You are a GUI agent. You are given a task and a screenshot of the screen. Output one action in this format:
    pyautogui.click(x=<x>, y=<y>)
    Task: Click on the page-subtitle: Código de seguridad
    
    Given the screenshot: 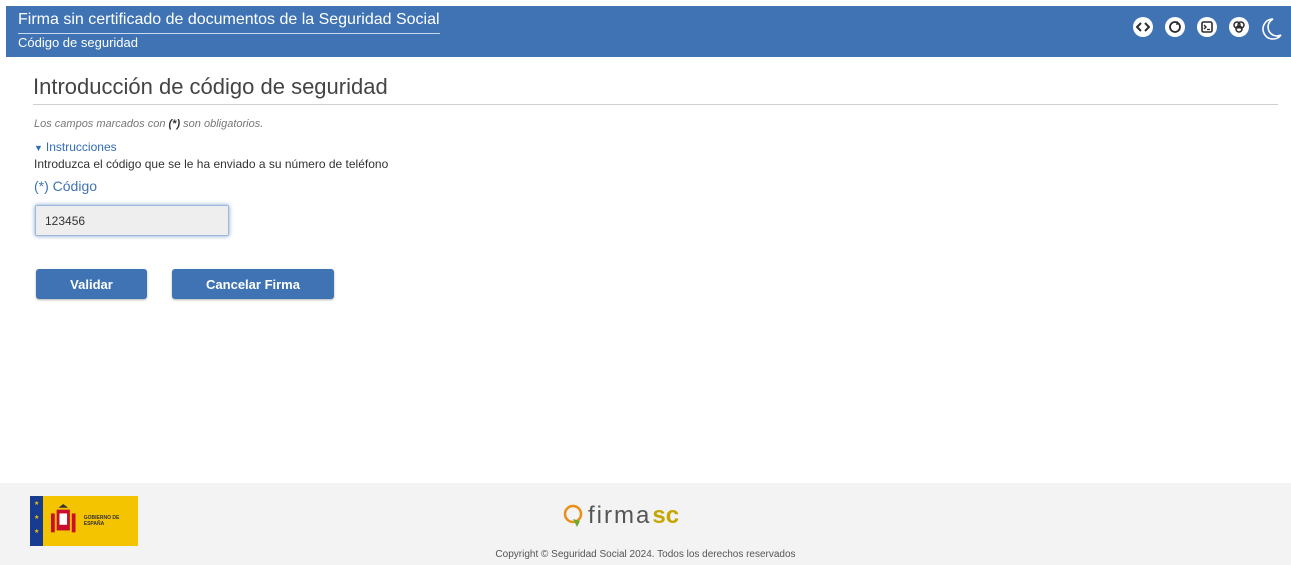 What is the action you would take?
    pyautogui.click(x=78, y=42)
    